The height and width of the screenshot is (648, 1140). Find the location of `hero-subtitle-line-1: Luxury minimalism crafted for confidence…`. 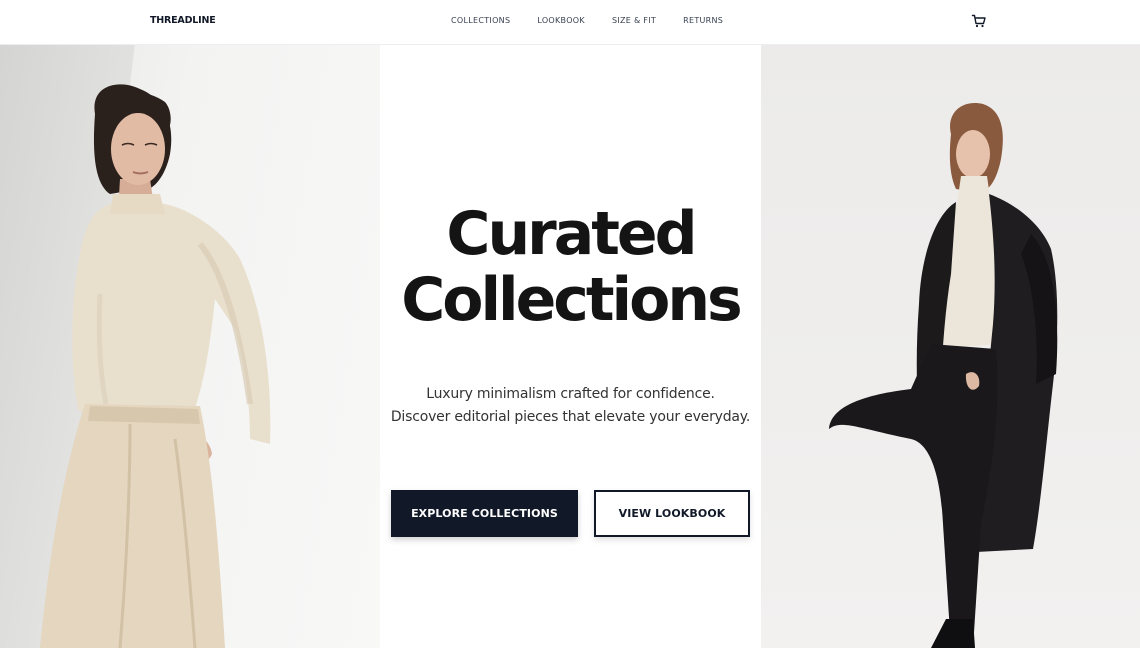

hero-subtitle-line-1: Luxury minimalism crafted for confidence… is located at coordinates (570, 394).